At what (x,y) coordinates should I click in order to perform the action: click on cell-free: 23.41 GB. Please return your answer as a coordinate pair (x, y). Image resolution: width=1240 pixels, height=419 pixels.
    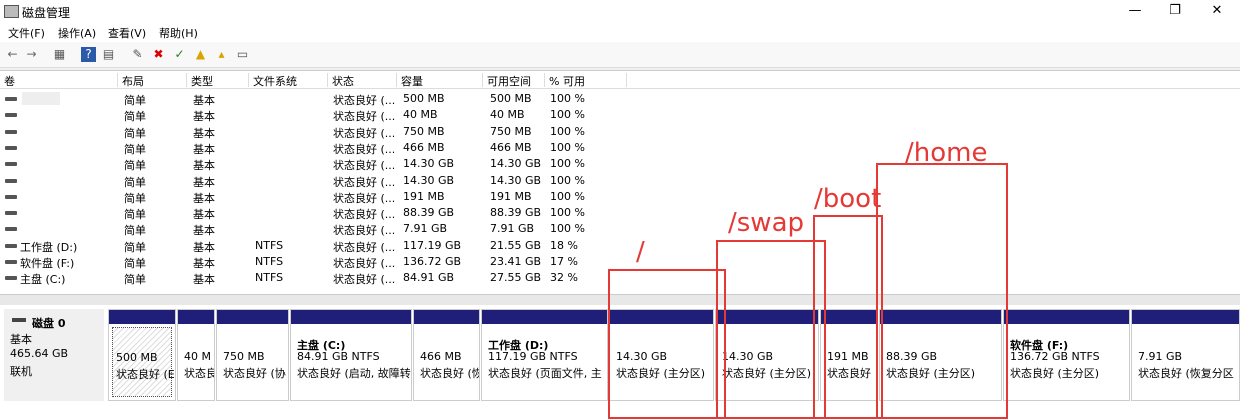
    Looking at the image, I should click on (516, 261).